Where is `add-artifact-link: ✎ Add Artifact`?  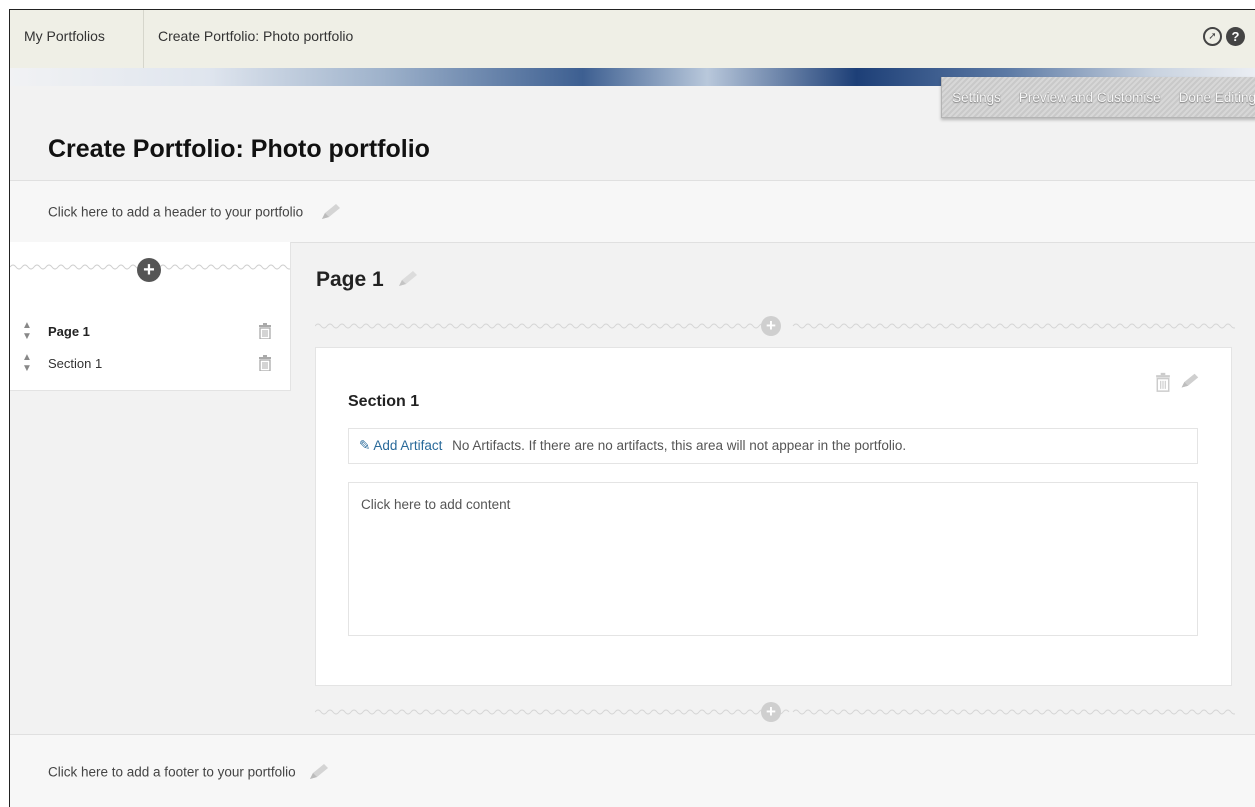 add-artifact-link: ✎ Add Artifact is located at coordinates (402, 445).